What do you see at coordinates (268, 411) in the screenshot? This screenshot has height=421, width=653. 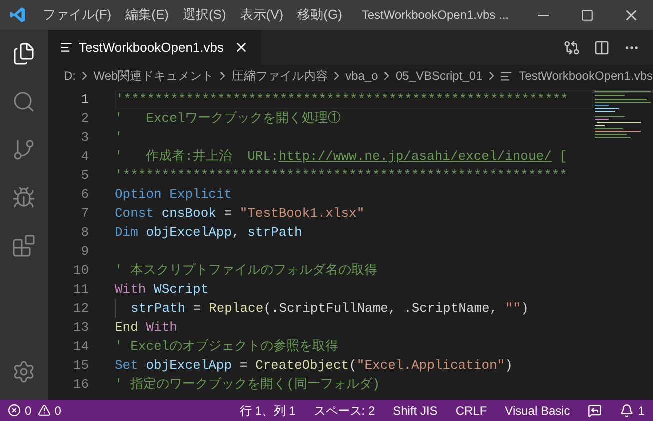 I see `status-item: 行 1、列 1` at bounding box center [268, 411].